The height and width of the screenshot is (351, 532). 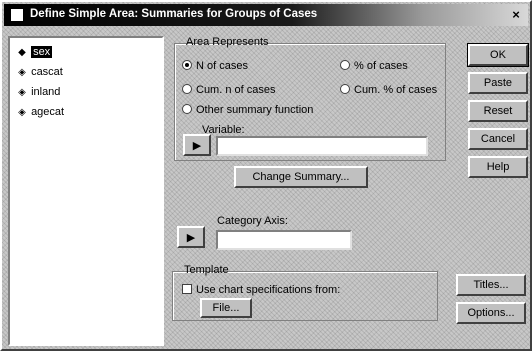 I want to click on radio-label: Cum. % of cases, so click(x=396, y=90).